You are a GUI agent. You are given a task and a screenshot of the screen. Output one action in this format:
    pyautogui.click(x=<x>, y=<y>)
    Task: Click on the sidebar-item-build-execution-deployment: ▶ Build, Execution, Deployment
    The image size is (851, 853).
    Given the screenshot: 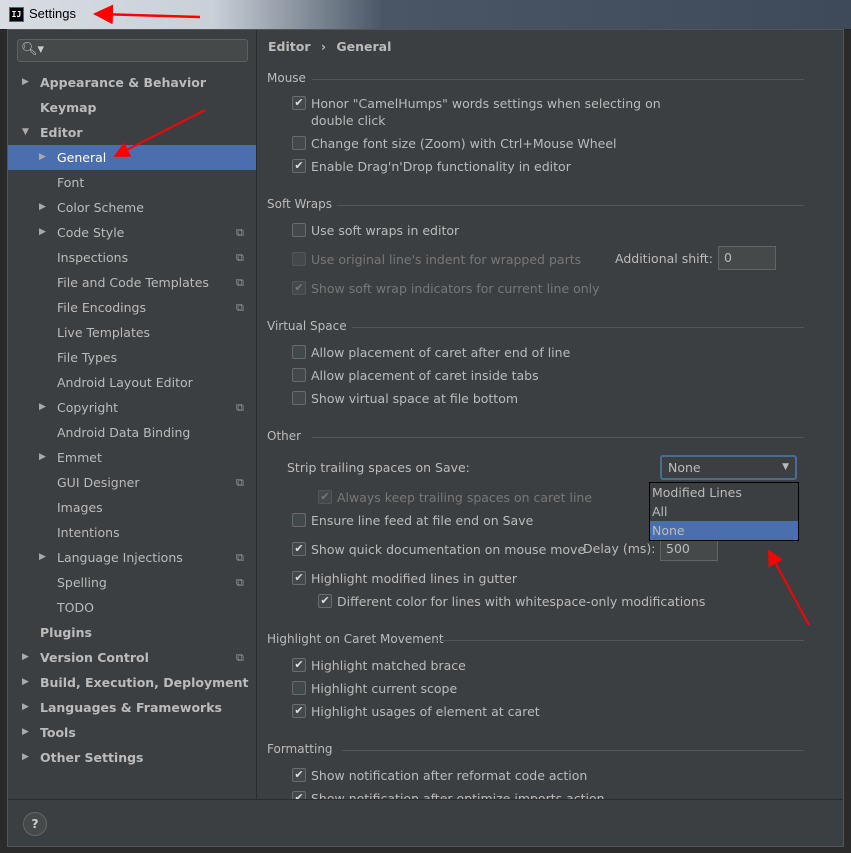 What is the action you would take?
    pyautogui.click(x=132, y=682)
    